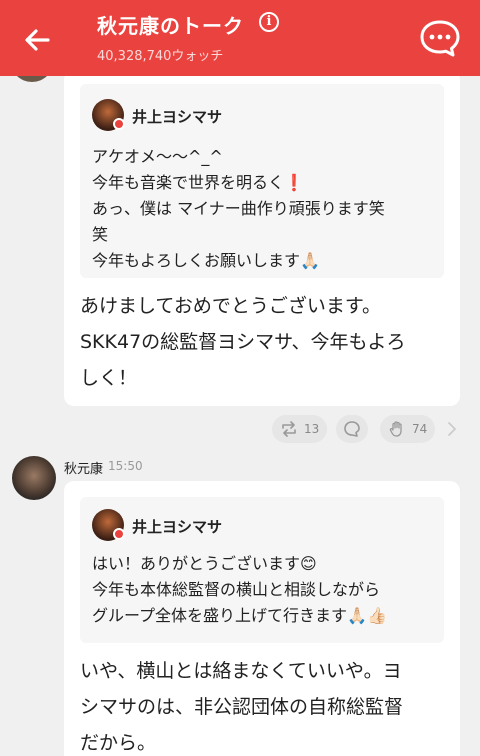 The width and height of the screenshot is (480, 756). I want to click on chat-bubble-icon, so click(440, 38).